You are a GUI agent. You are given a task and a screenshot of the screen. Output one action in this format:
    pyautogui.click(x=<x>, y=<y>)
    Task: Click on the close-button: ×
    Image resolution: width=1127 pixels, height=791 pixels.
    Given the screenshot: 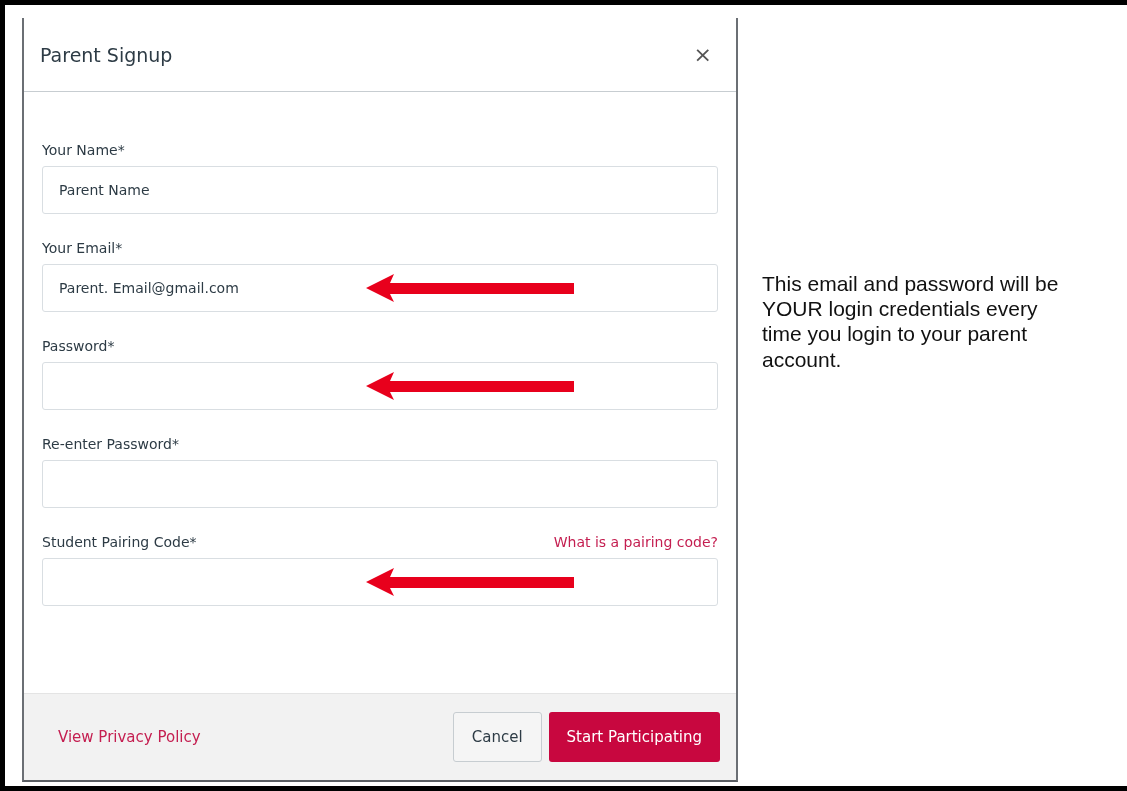 What is the action you would take?
    pyautogui.click(x=702, y=54)
    